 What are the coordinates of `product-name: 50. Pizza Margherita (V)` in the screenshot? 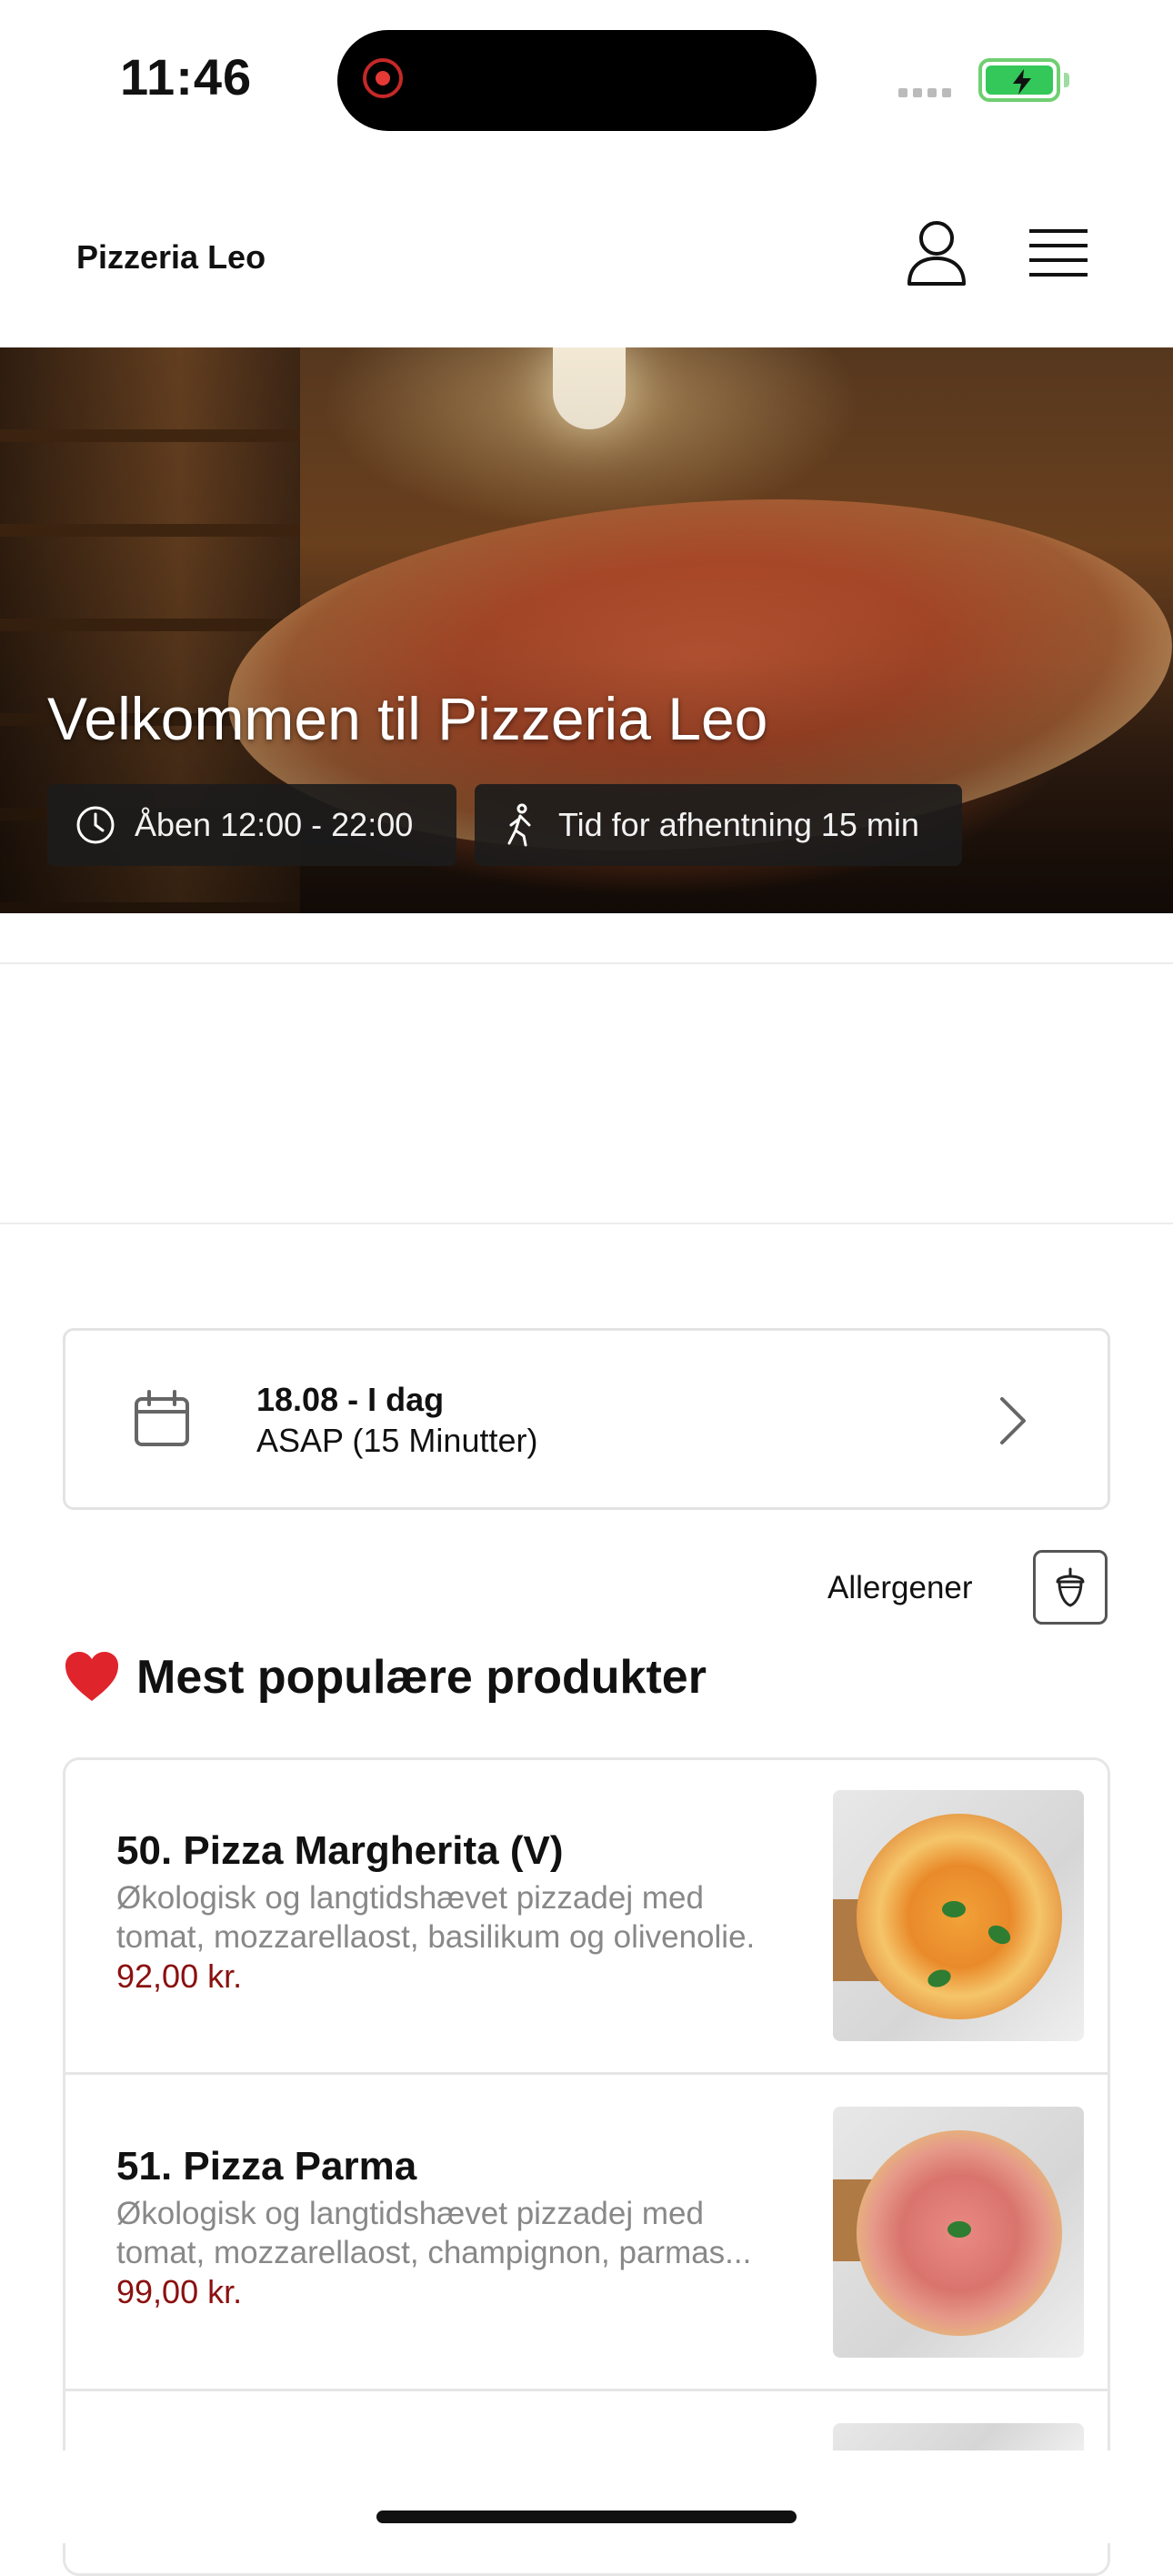 It's located at (340, 1851).